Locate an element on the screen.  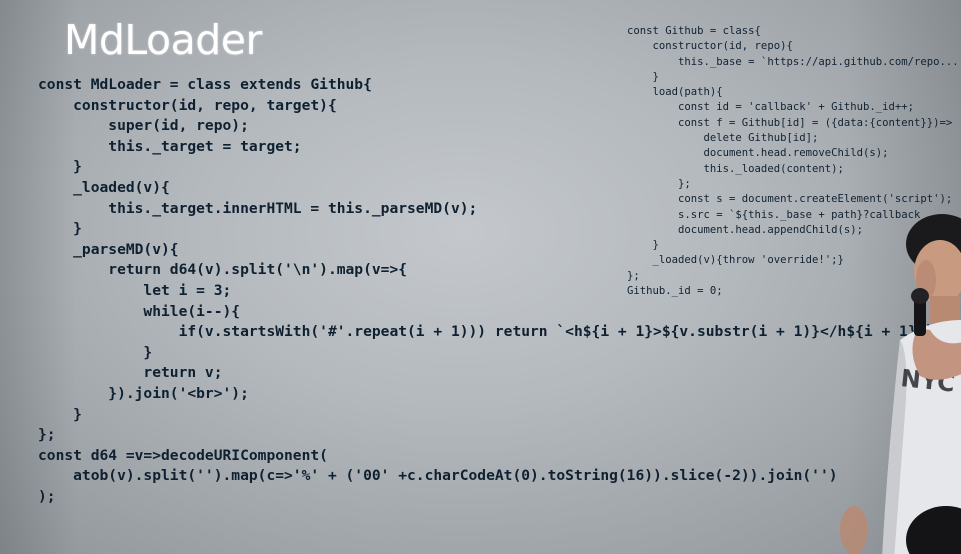
presenter-neck is located at coordinates (945, 310).